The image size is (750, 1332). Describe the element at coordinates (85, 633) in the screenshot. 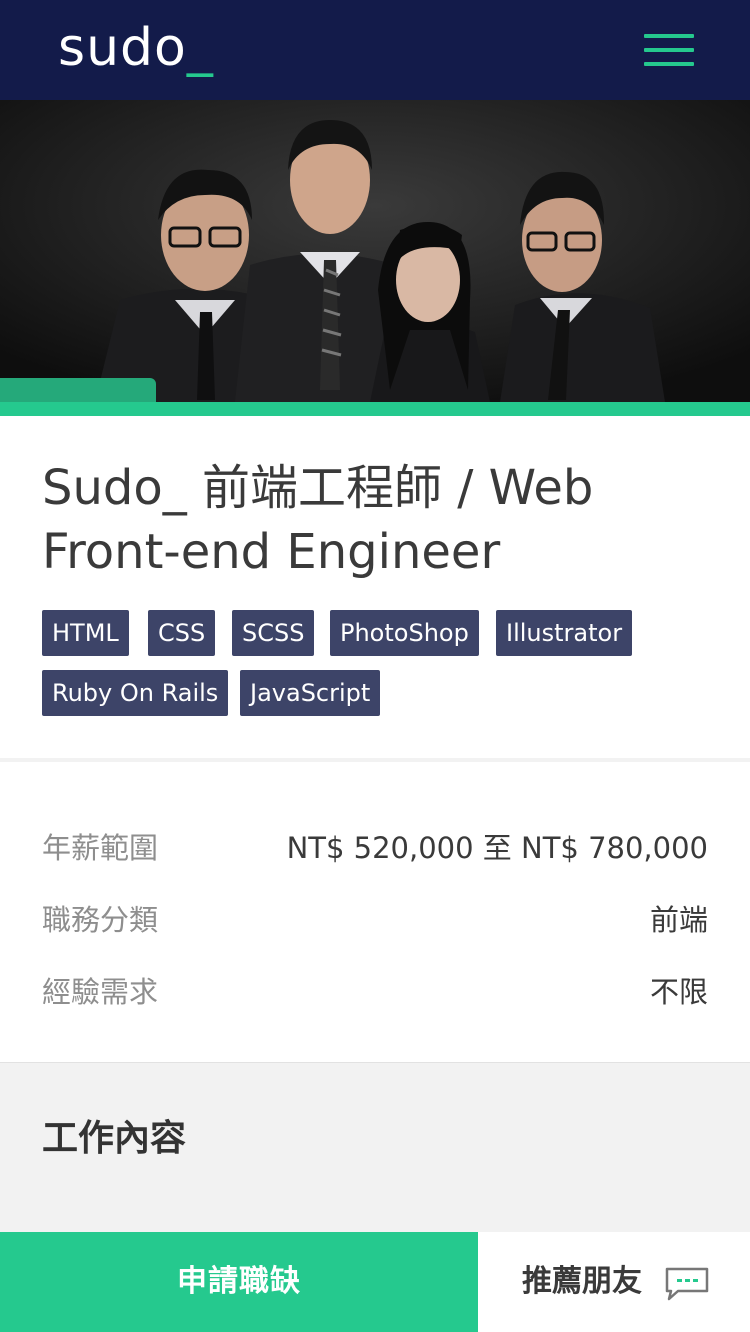

I see `skill-tag: HTML` at that location.